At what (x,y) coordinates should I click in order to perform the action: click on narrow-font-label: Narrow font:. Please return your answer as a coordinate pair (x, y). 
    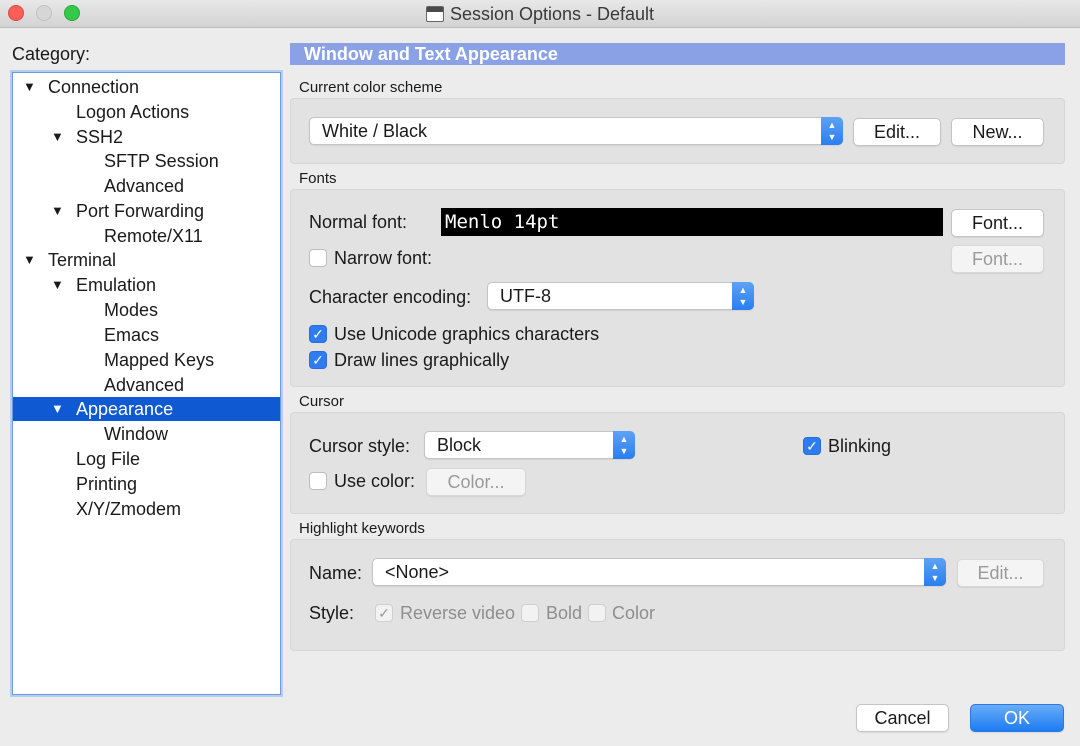
    Looking at the image, I should click on (383, 258).